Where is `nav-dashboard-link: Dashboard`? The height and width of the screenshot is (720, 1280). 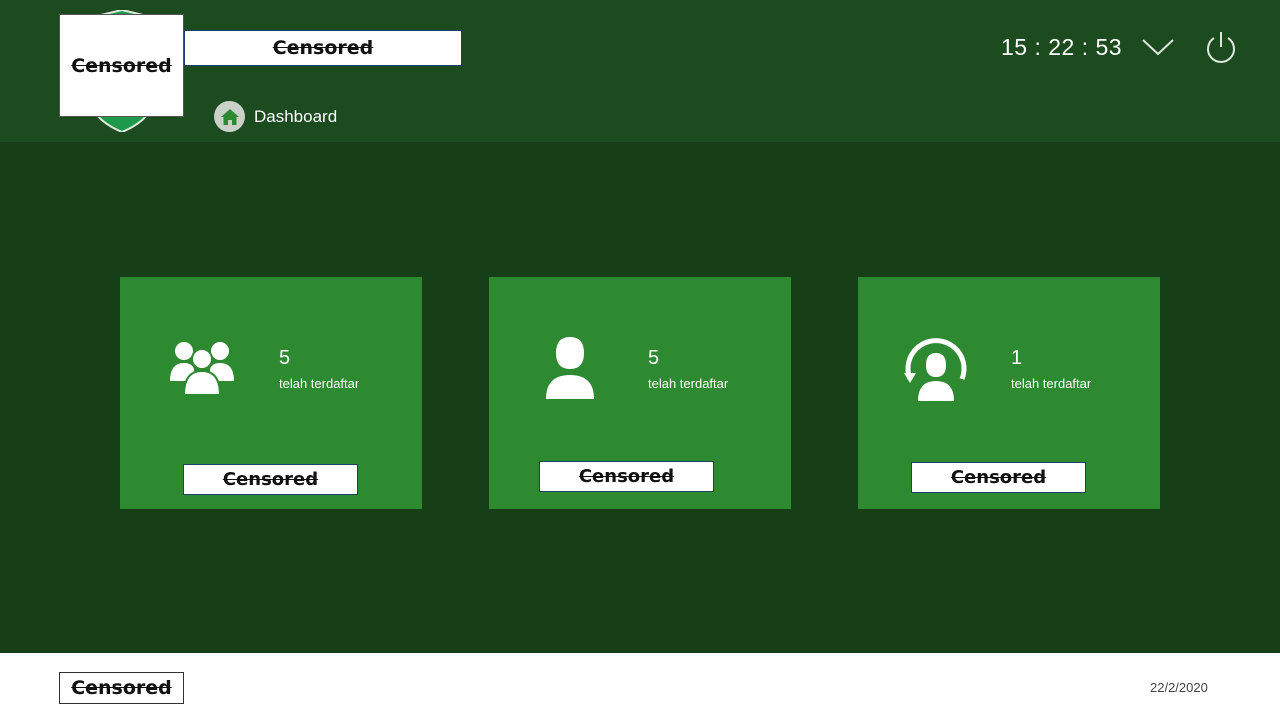
nav-dashboard-link: Dashboard is located at coordinates (275, 116).